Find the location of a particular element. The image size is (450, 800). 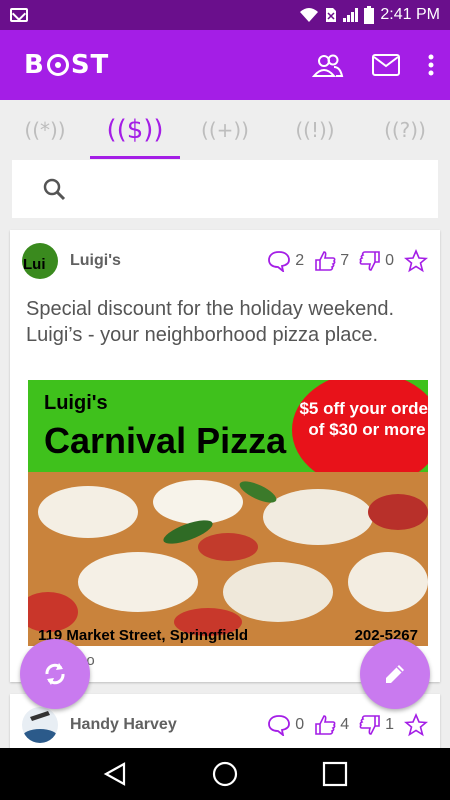

compose-button is located at coordinates (395, 674).